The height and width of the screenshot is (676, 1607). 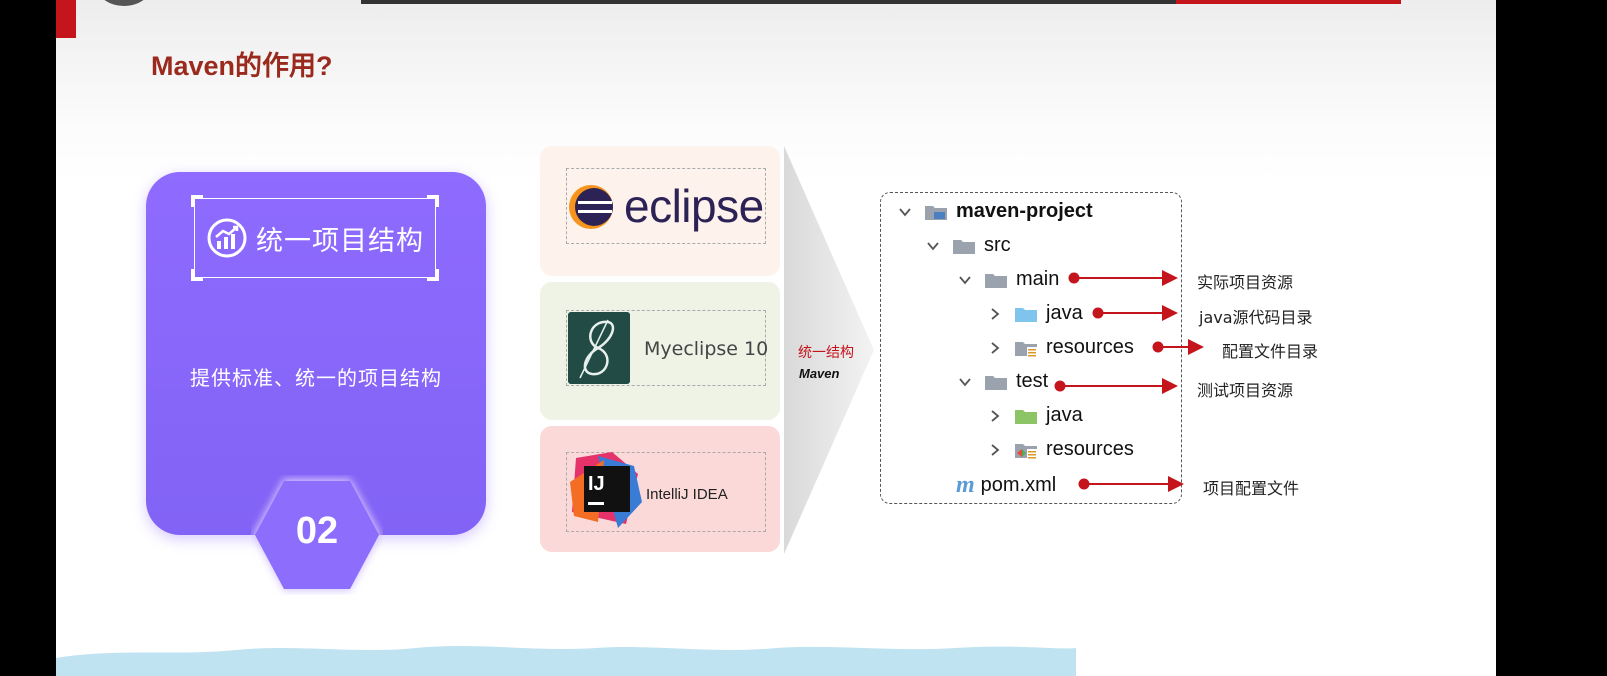 What do you see at coordinates (227, 238) in the screenshot?
I see `chart-up-icon` at bounding box center [227, 238].